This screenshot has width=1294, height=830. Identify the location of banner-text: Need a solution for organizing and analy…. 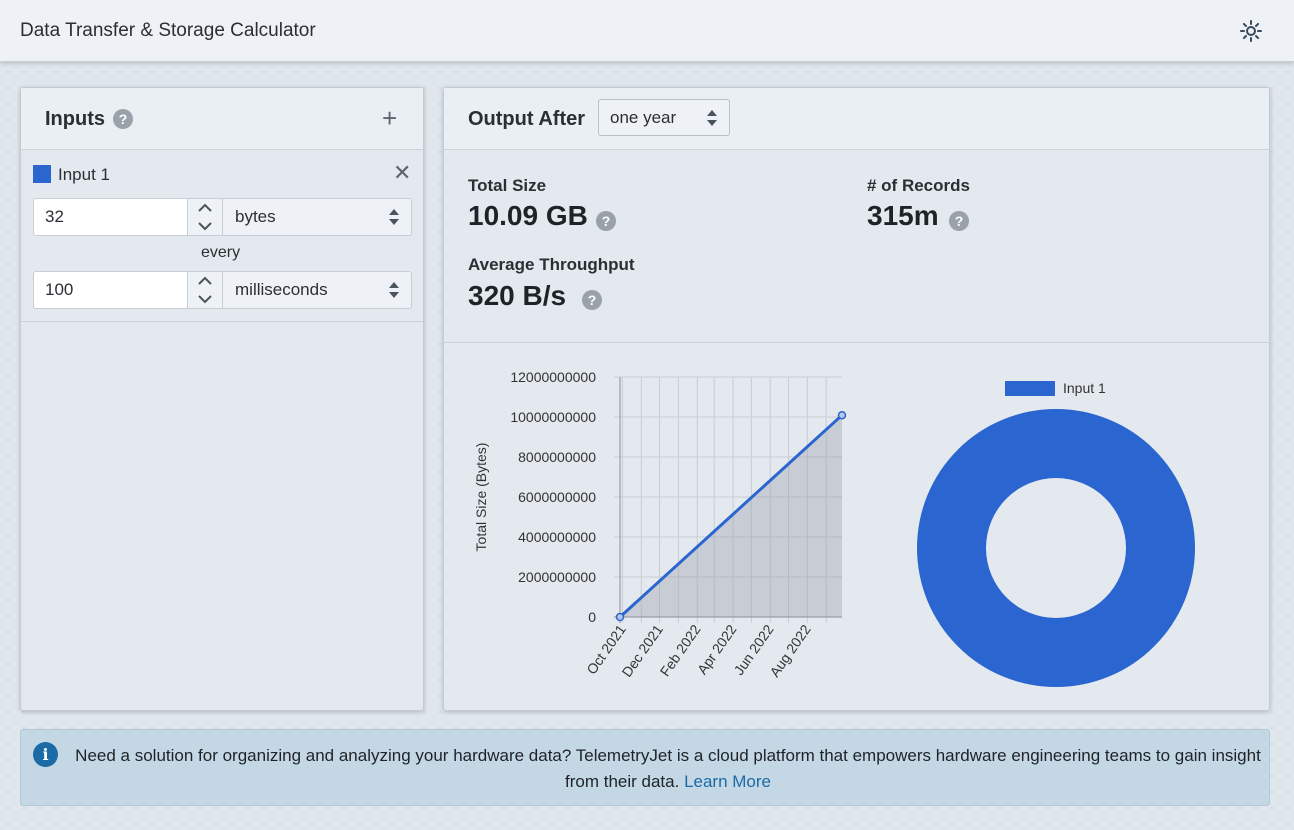
(668, 769).